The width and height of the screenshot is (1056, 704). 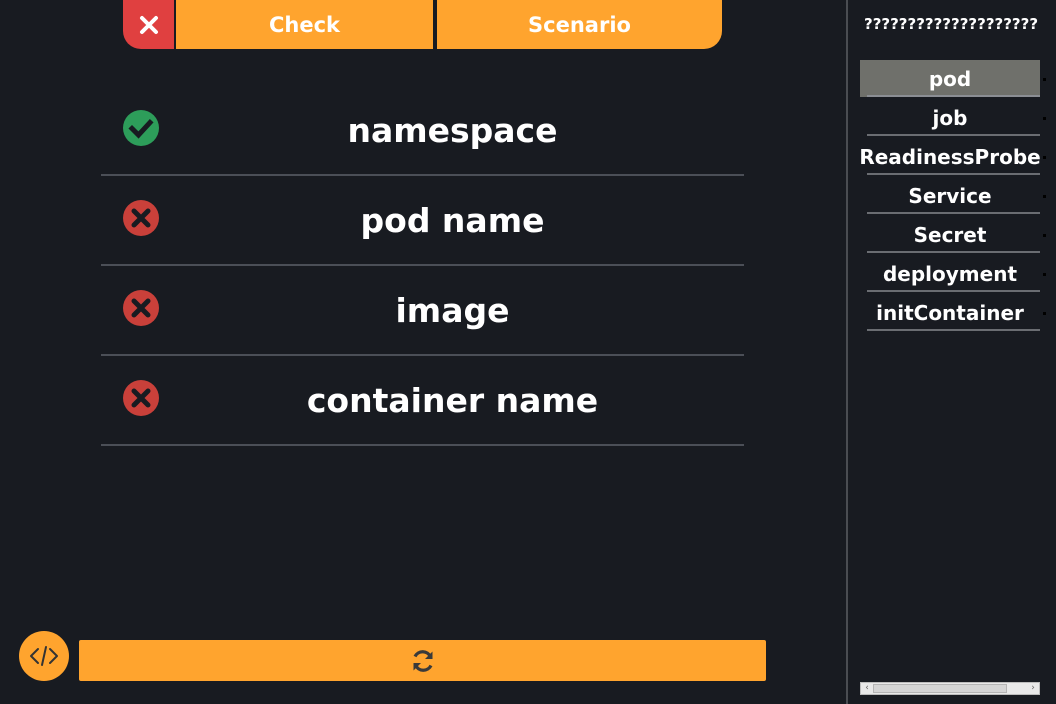 I want to click on sidebar-item-label: Service, so click(x=950, y=195).